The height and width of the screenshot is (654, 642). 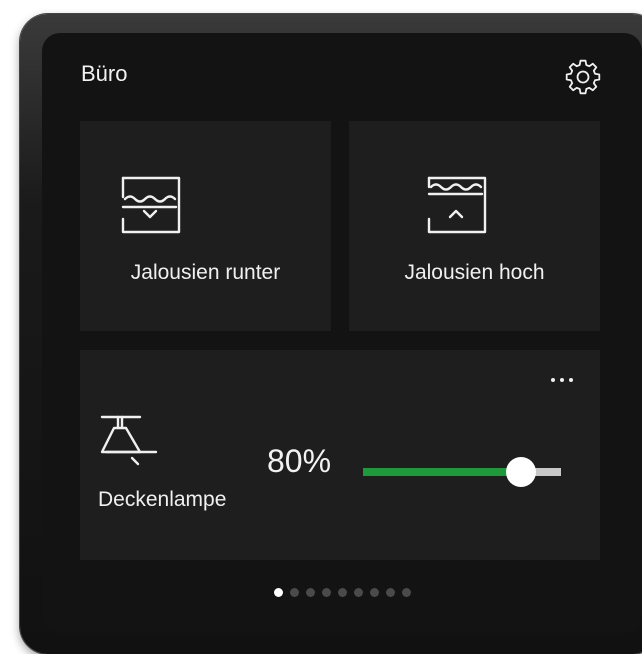 I want to click on blinds-up-label: Jalousien hoch, so click(x=474, y=272).